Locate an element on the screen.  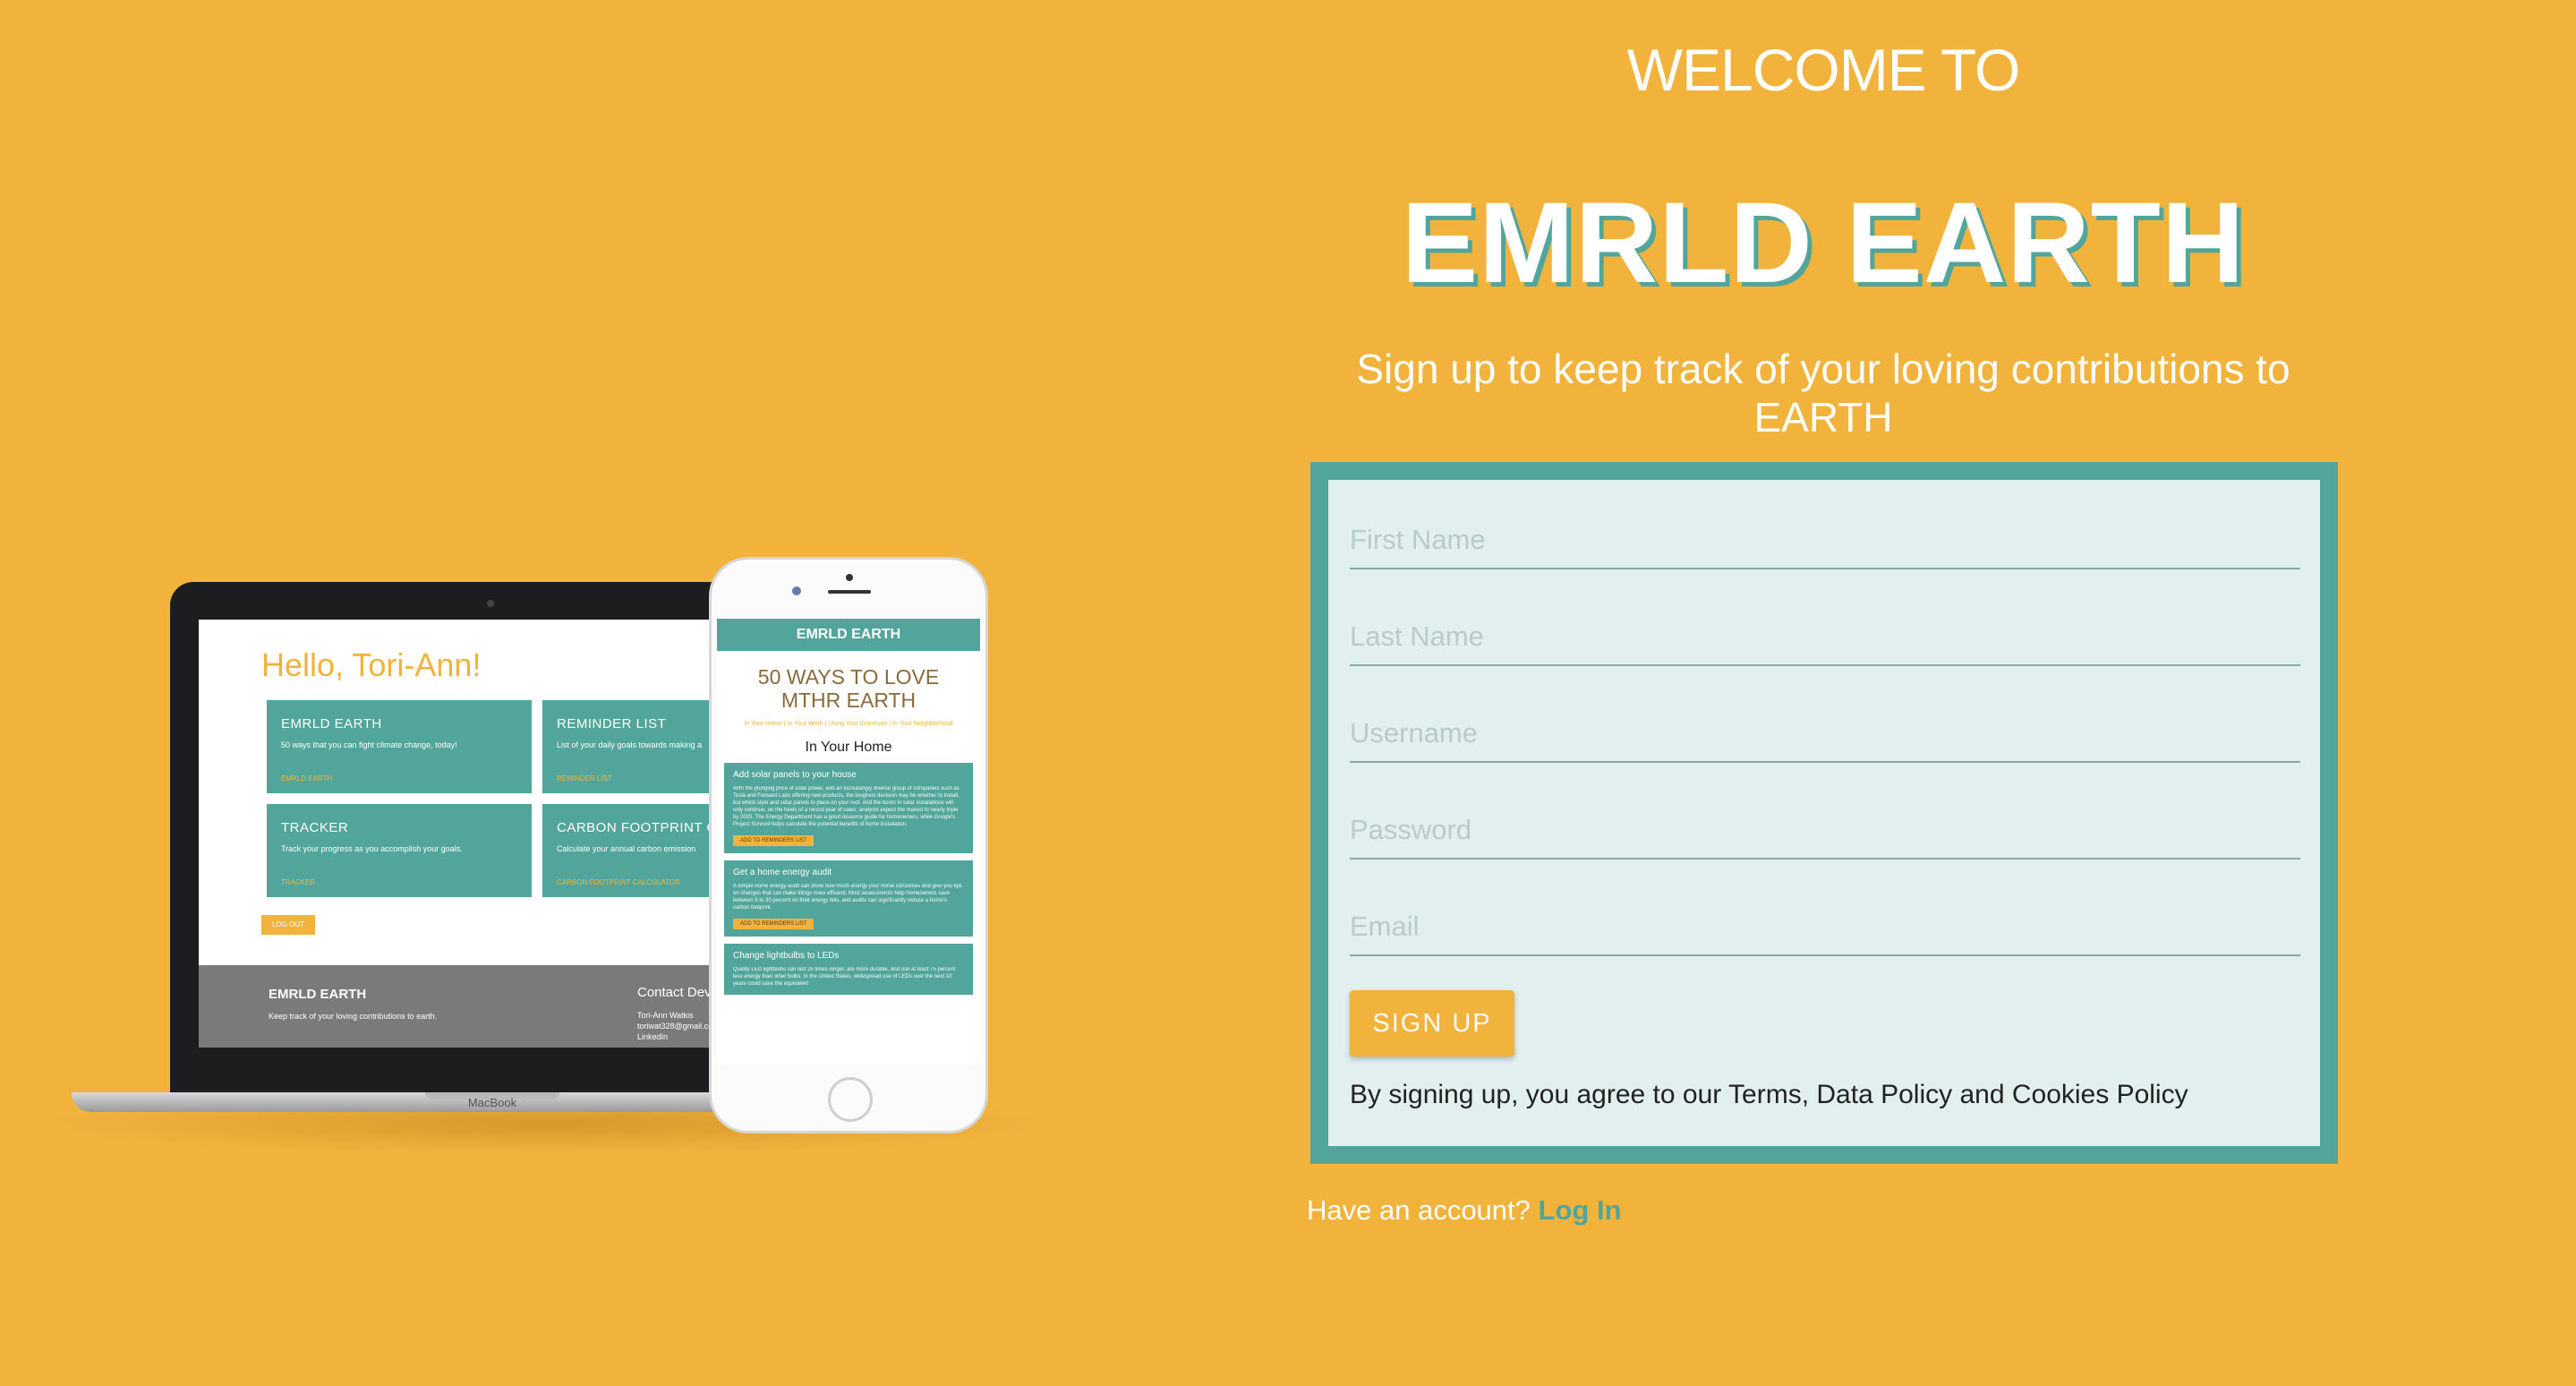
laptop-logout-button: LOG OUT is located at coordinates (288, 925).